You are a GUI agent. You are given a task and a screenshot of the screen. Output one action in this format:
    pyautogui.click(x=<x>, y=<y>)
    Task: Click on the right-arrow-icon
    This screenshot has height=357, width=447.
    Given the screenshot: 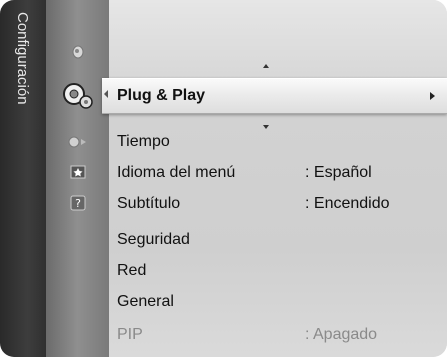 What is the action you would take?
    pyautogui.click(x=432, y=96)
    